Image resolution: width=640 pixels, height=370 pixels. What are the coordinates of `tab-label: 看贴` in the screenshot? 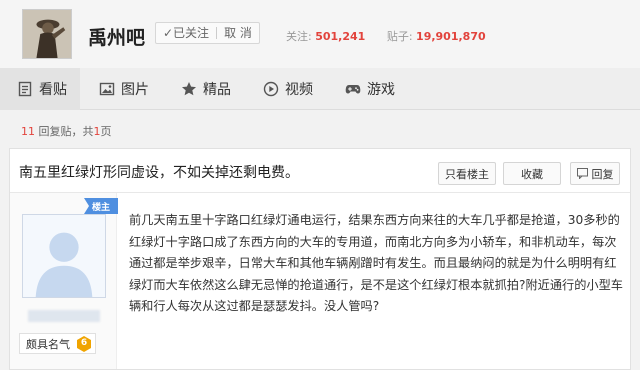 It's located at (53, 90).